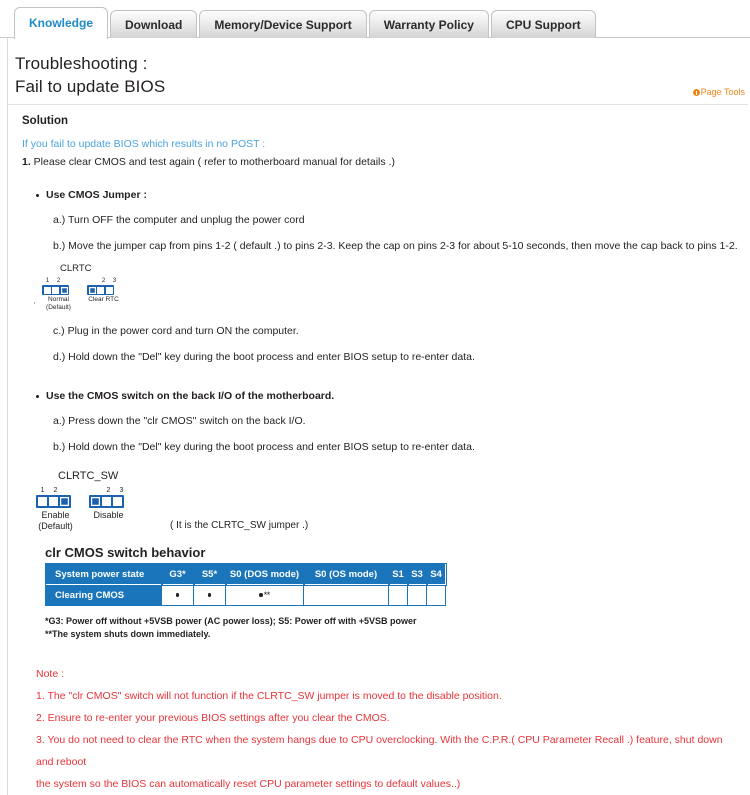 Image resolution: width=750 pixels, height=795 pixels. What do you see at coordinates (61, 23) in the screenshot?
I see `tab-knowledge: Knowledge` at bounding box center [61, 23].